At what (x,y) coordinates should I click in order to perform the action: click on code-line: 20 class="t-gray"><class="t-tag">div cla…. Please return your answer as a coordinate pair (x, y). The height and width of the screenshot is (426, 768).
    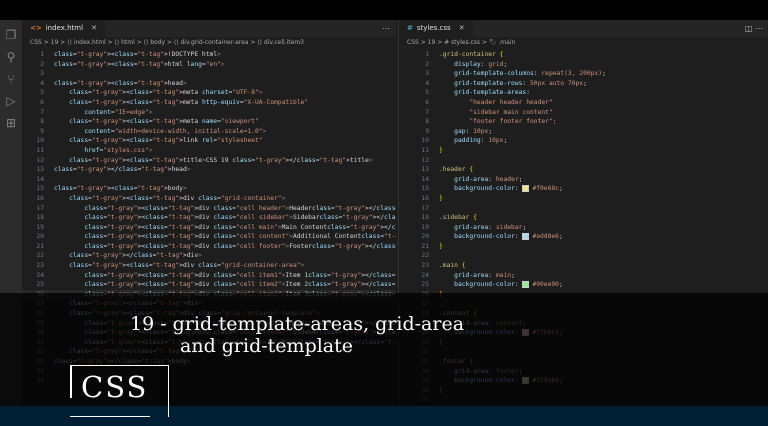
    Looking at the image, I should click on (209, 237).